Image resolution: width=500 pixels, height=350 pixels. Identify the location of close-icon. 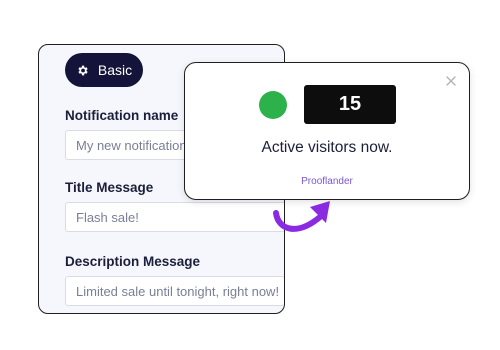
(451, 81).